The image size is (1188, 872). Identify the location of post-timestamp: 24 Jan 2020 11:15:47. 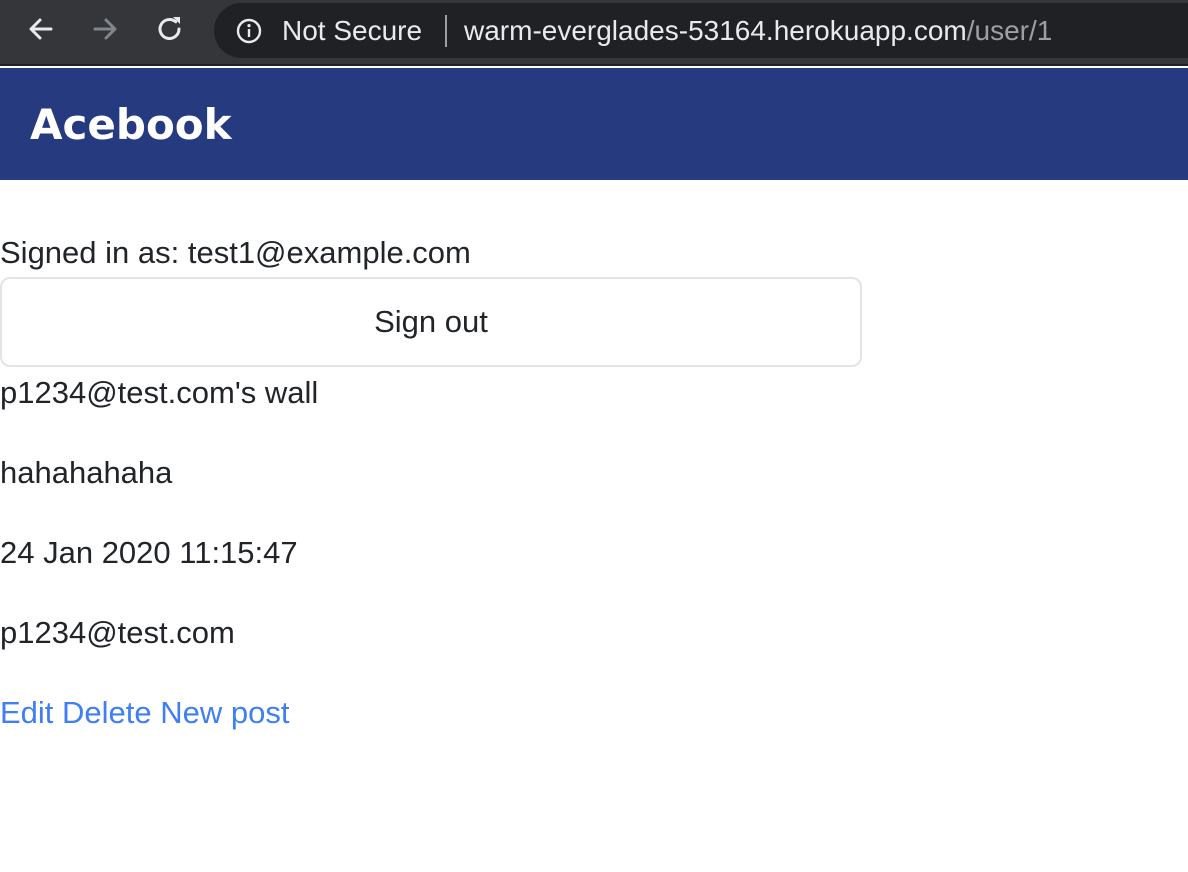
(149, 552).